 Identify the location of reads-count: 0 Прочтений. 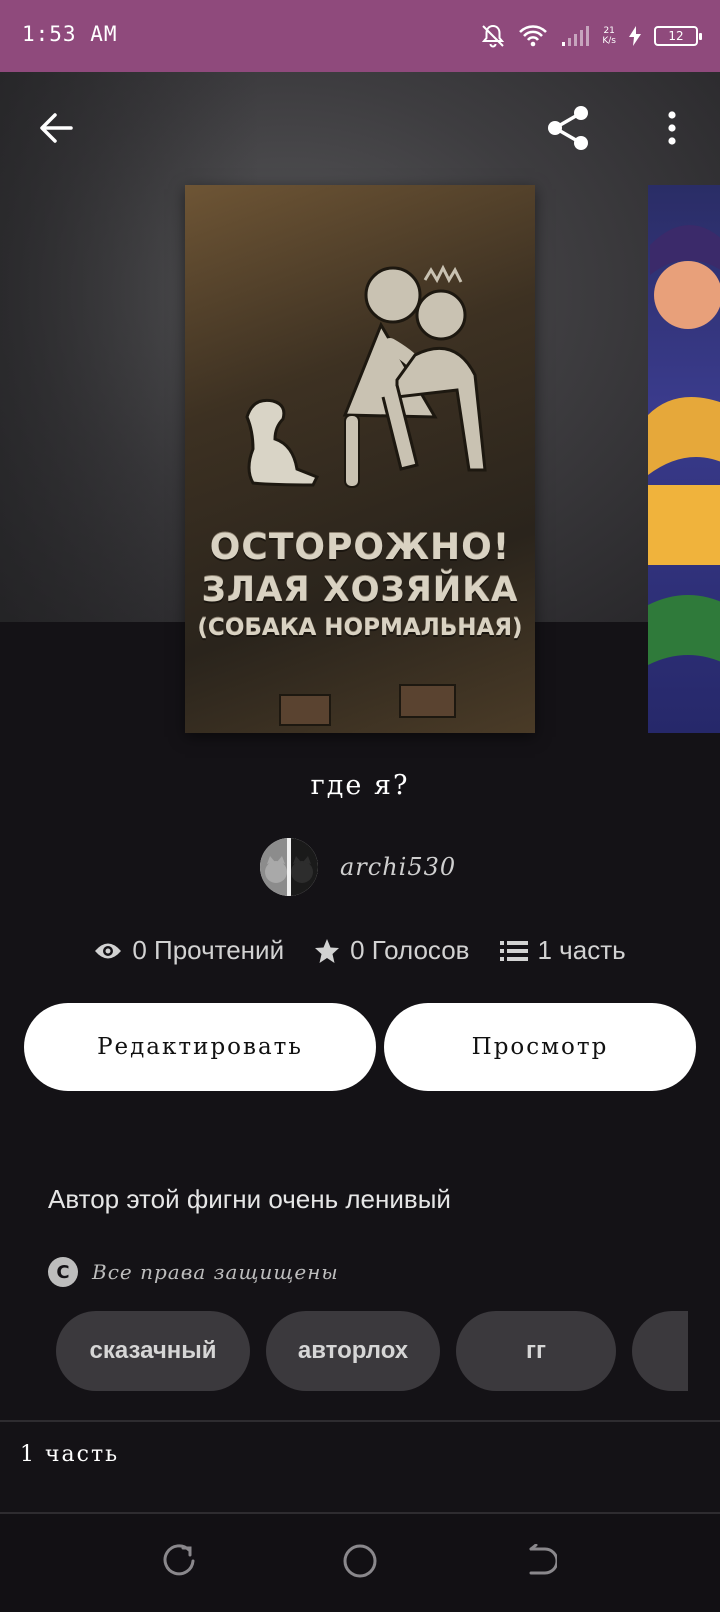
(208, 950).